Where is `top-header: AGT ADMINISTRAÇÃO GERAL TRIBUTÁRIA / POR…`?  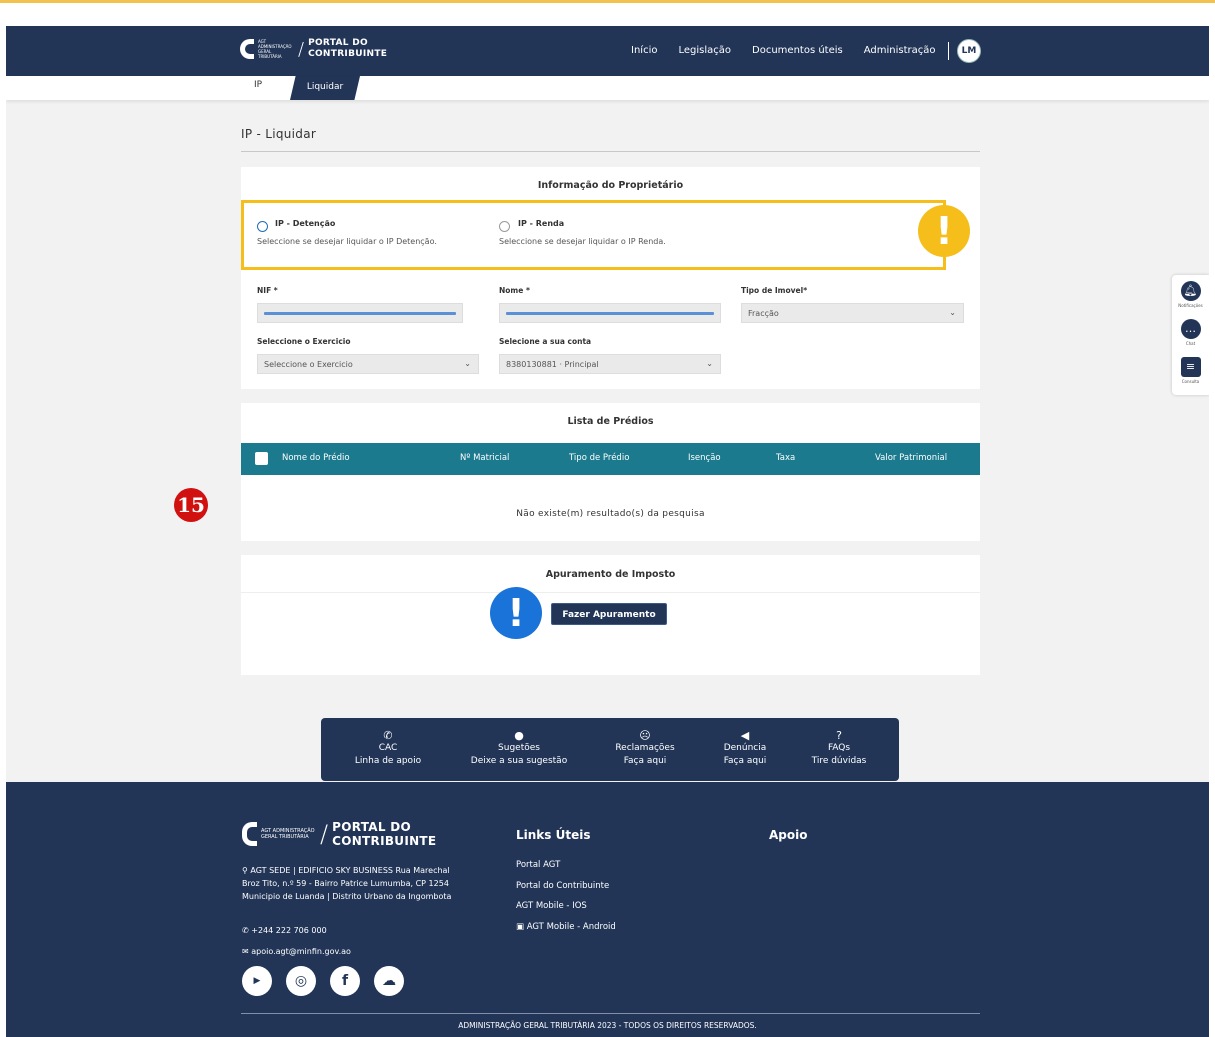
top-header: AGT ADMINISTRAÇÃO GERAL TRIBUTÁRIA / POR… is located at coordinates (607, 51).